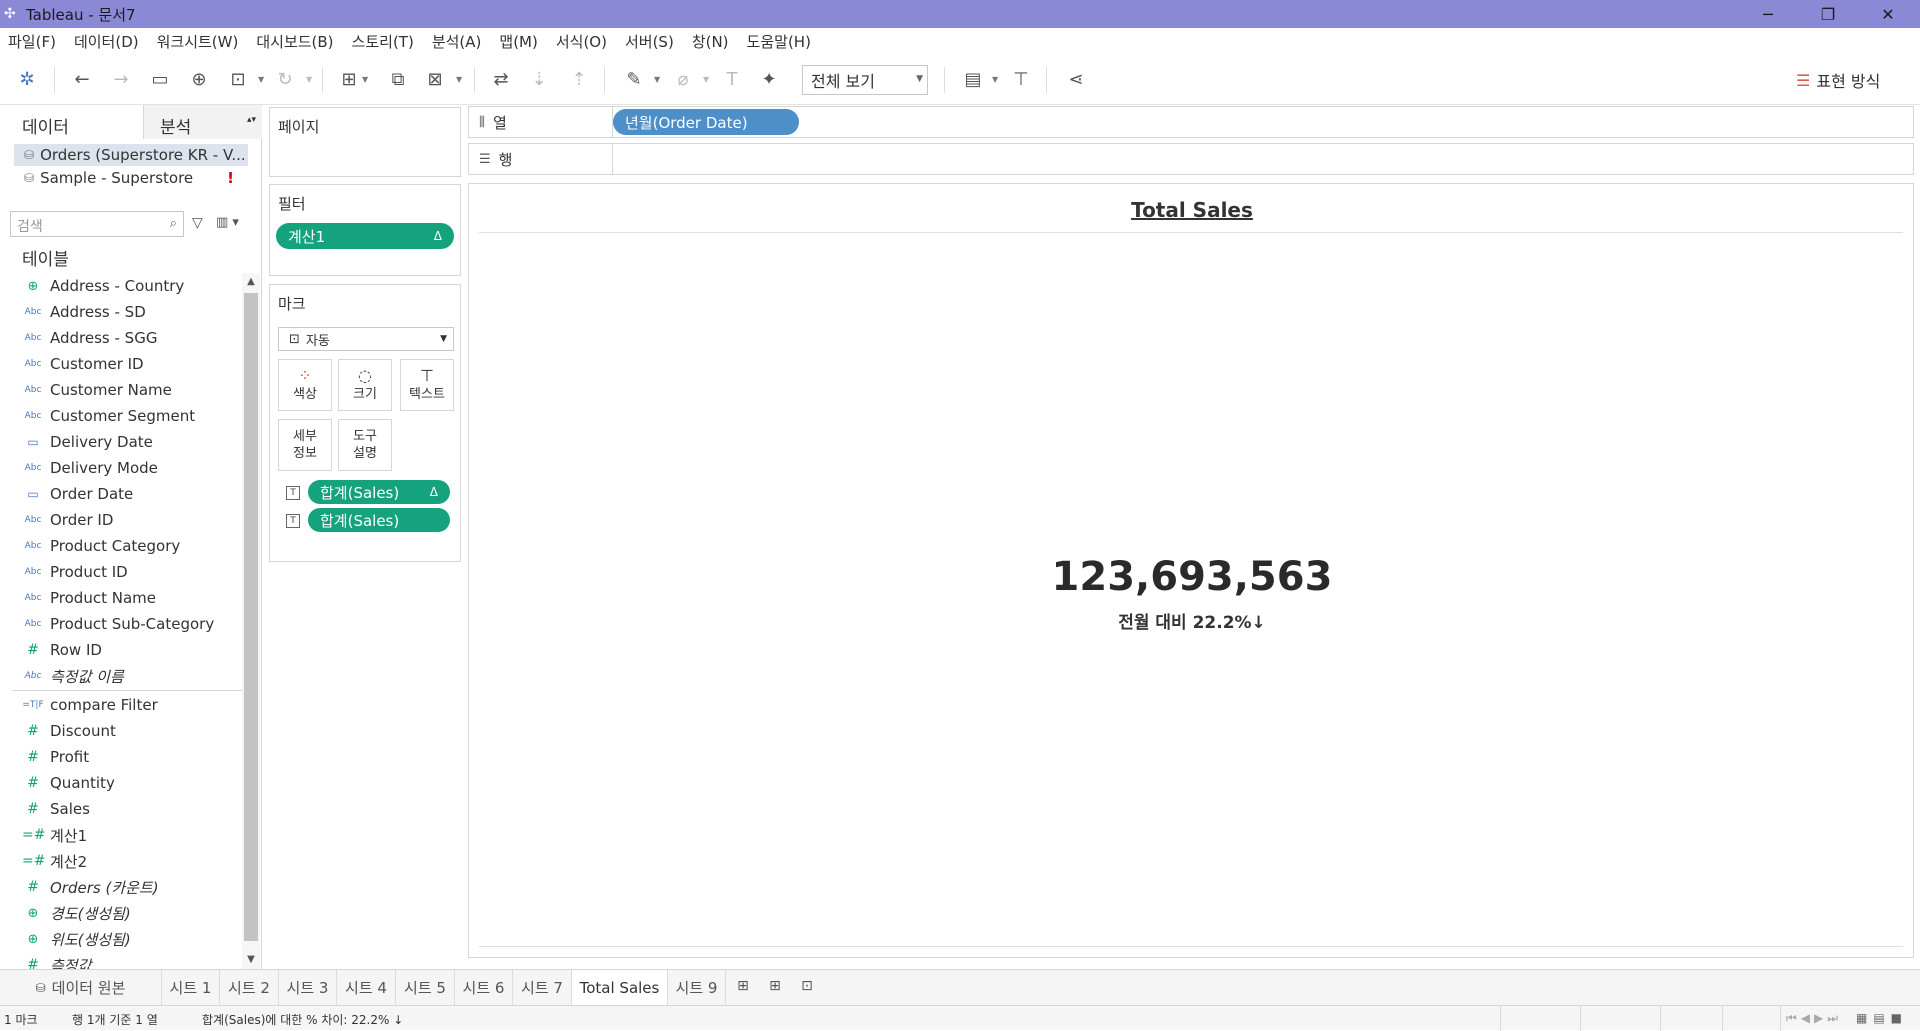  What do you see at coordinates (542, 987) in the screenshot?
I see `tab-sheet-7: 시트 7` at bounding box center [542, 987].